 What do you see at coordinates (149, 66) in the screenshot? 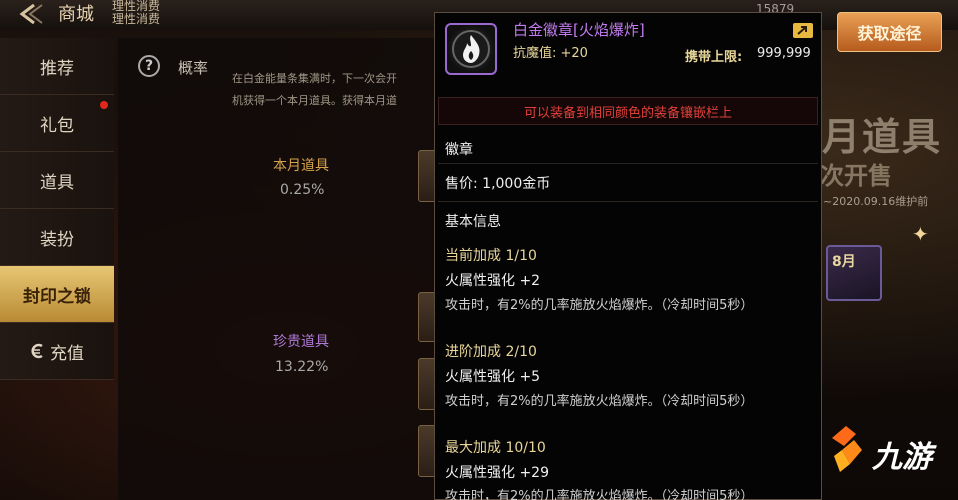
I see `help-icon: ?` at bounding box center [149, 66].